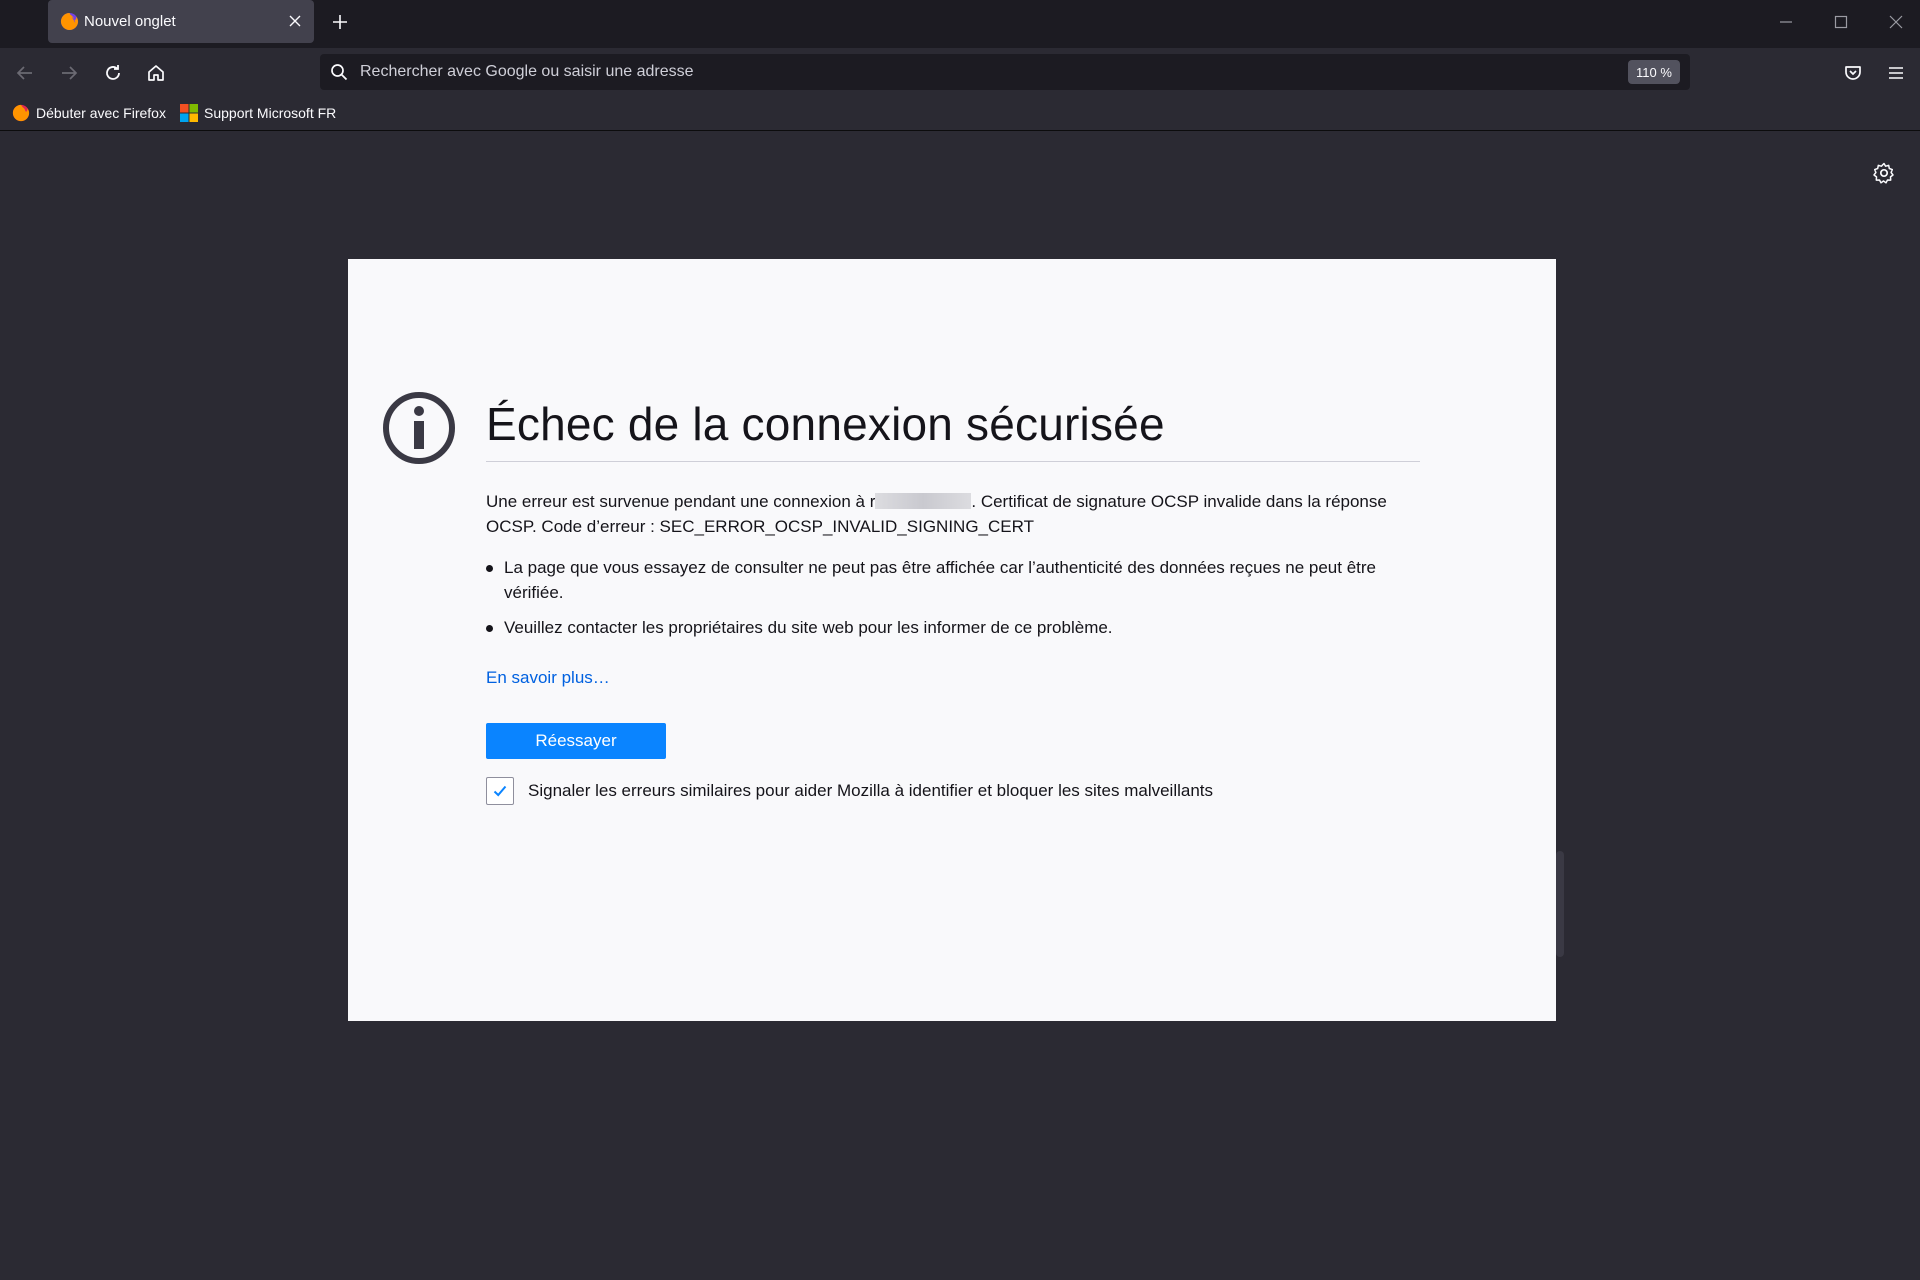  What do you see at coordinates (953, 461) in the screenshot?
I see `title-divider` at bounding box center [953, 461].